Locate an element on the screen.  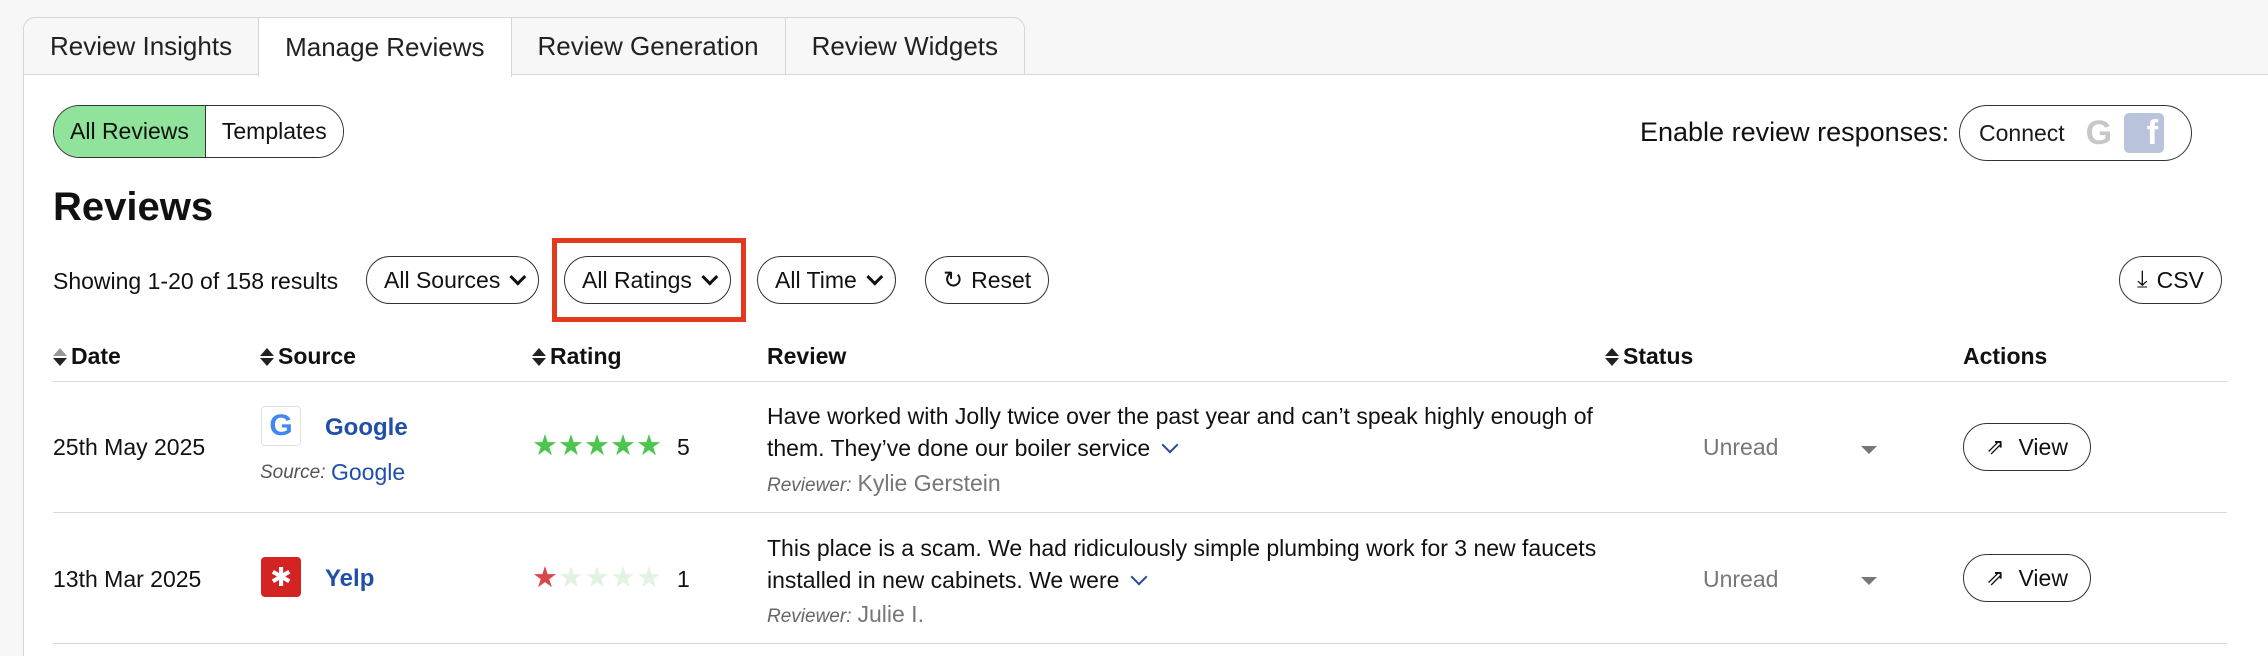
review-view-toggle: All Reviews Templates is located at coordinates (198, 131).